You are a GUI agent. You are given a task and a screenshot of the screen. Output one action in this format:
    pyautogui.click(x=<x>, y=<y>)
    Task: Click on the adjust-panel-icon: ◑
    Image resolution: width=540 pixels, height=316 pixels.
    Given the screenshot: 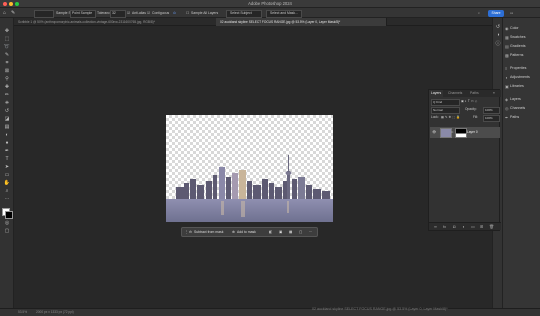 What is the action you would take?
    pyautogui.click(x=498, y=35)
    